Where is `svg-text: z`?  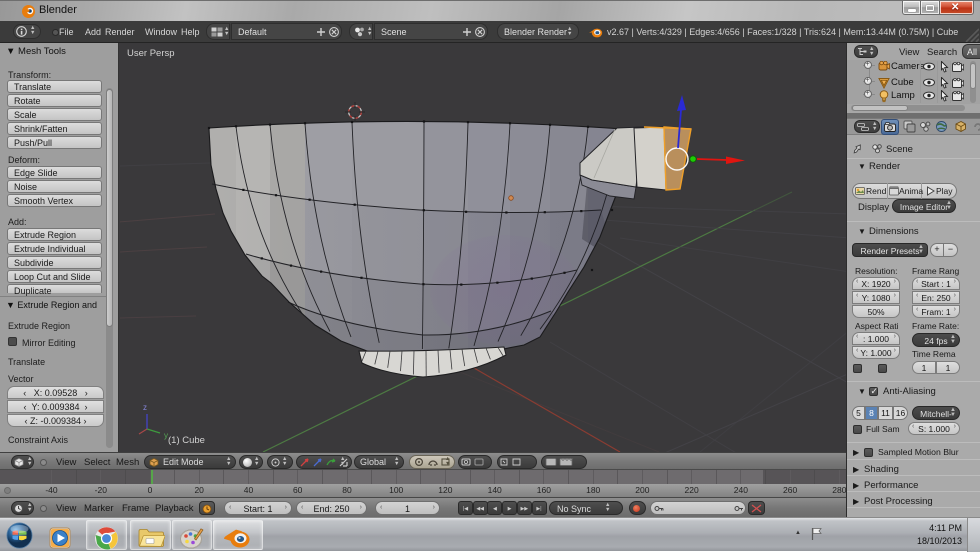
svg-text: z is located at coordinates (145, 407).